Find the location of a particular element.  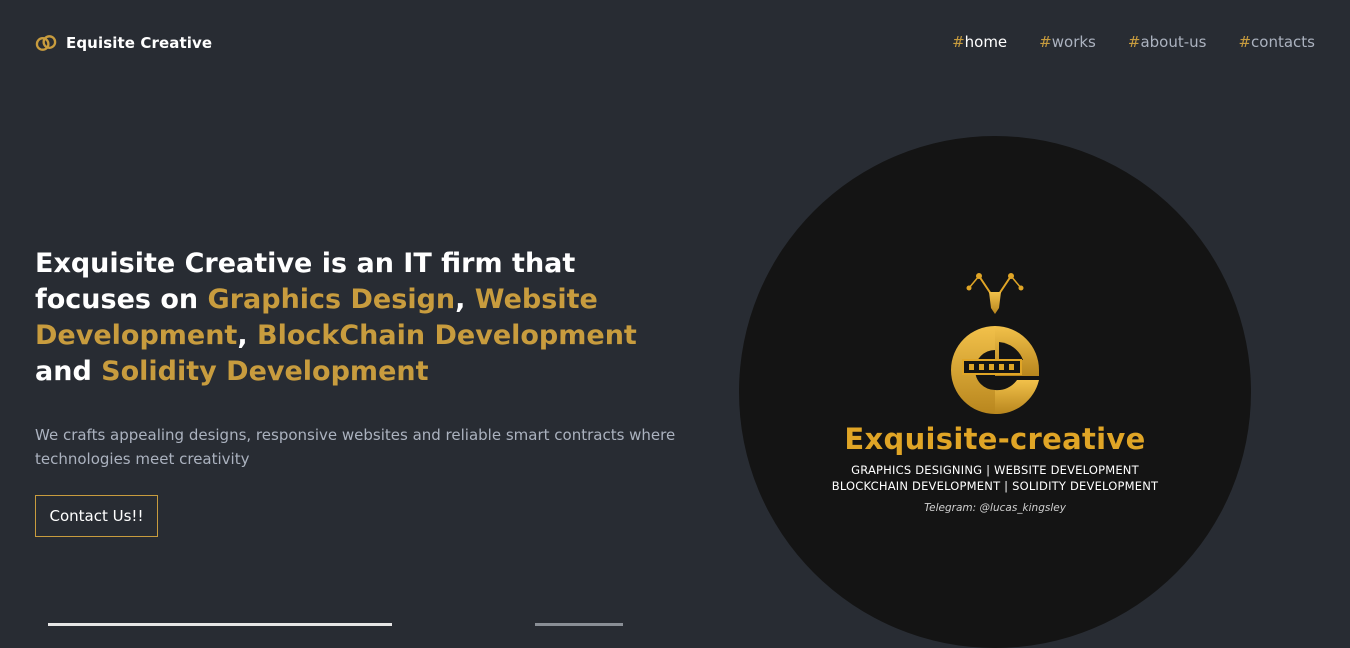

brand-logo-icon is located at coordinates (46, 43).